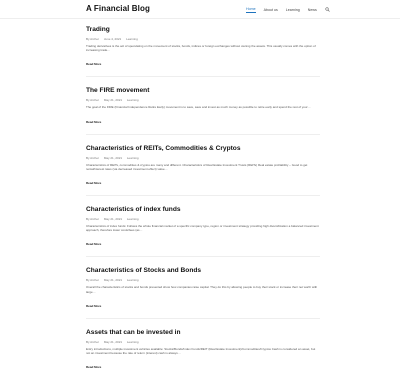  Describe the element at coordinates (203, 30) in the screenshot. I see `post-title: Trading` at that location.